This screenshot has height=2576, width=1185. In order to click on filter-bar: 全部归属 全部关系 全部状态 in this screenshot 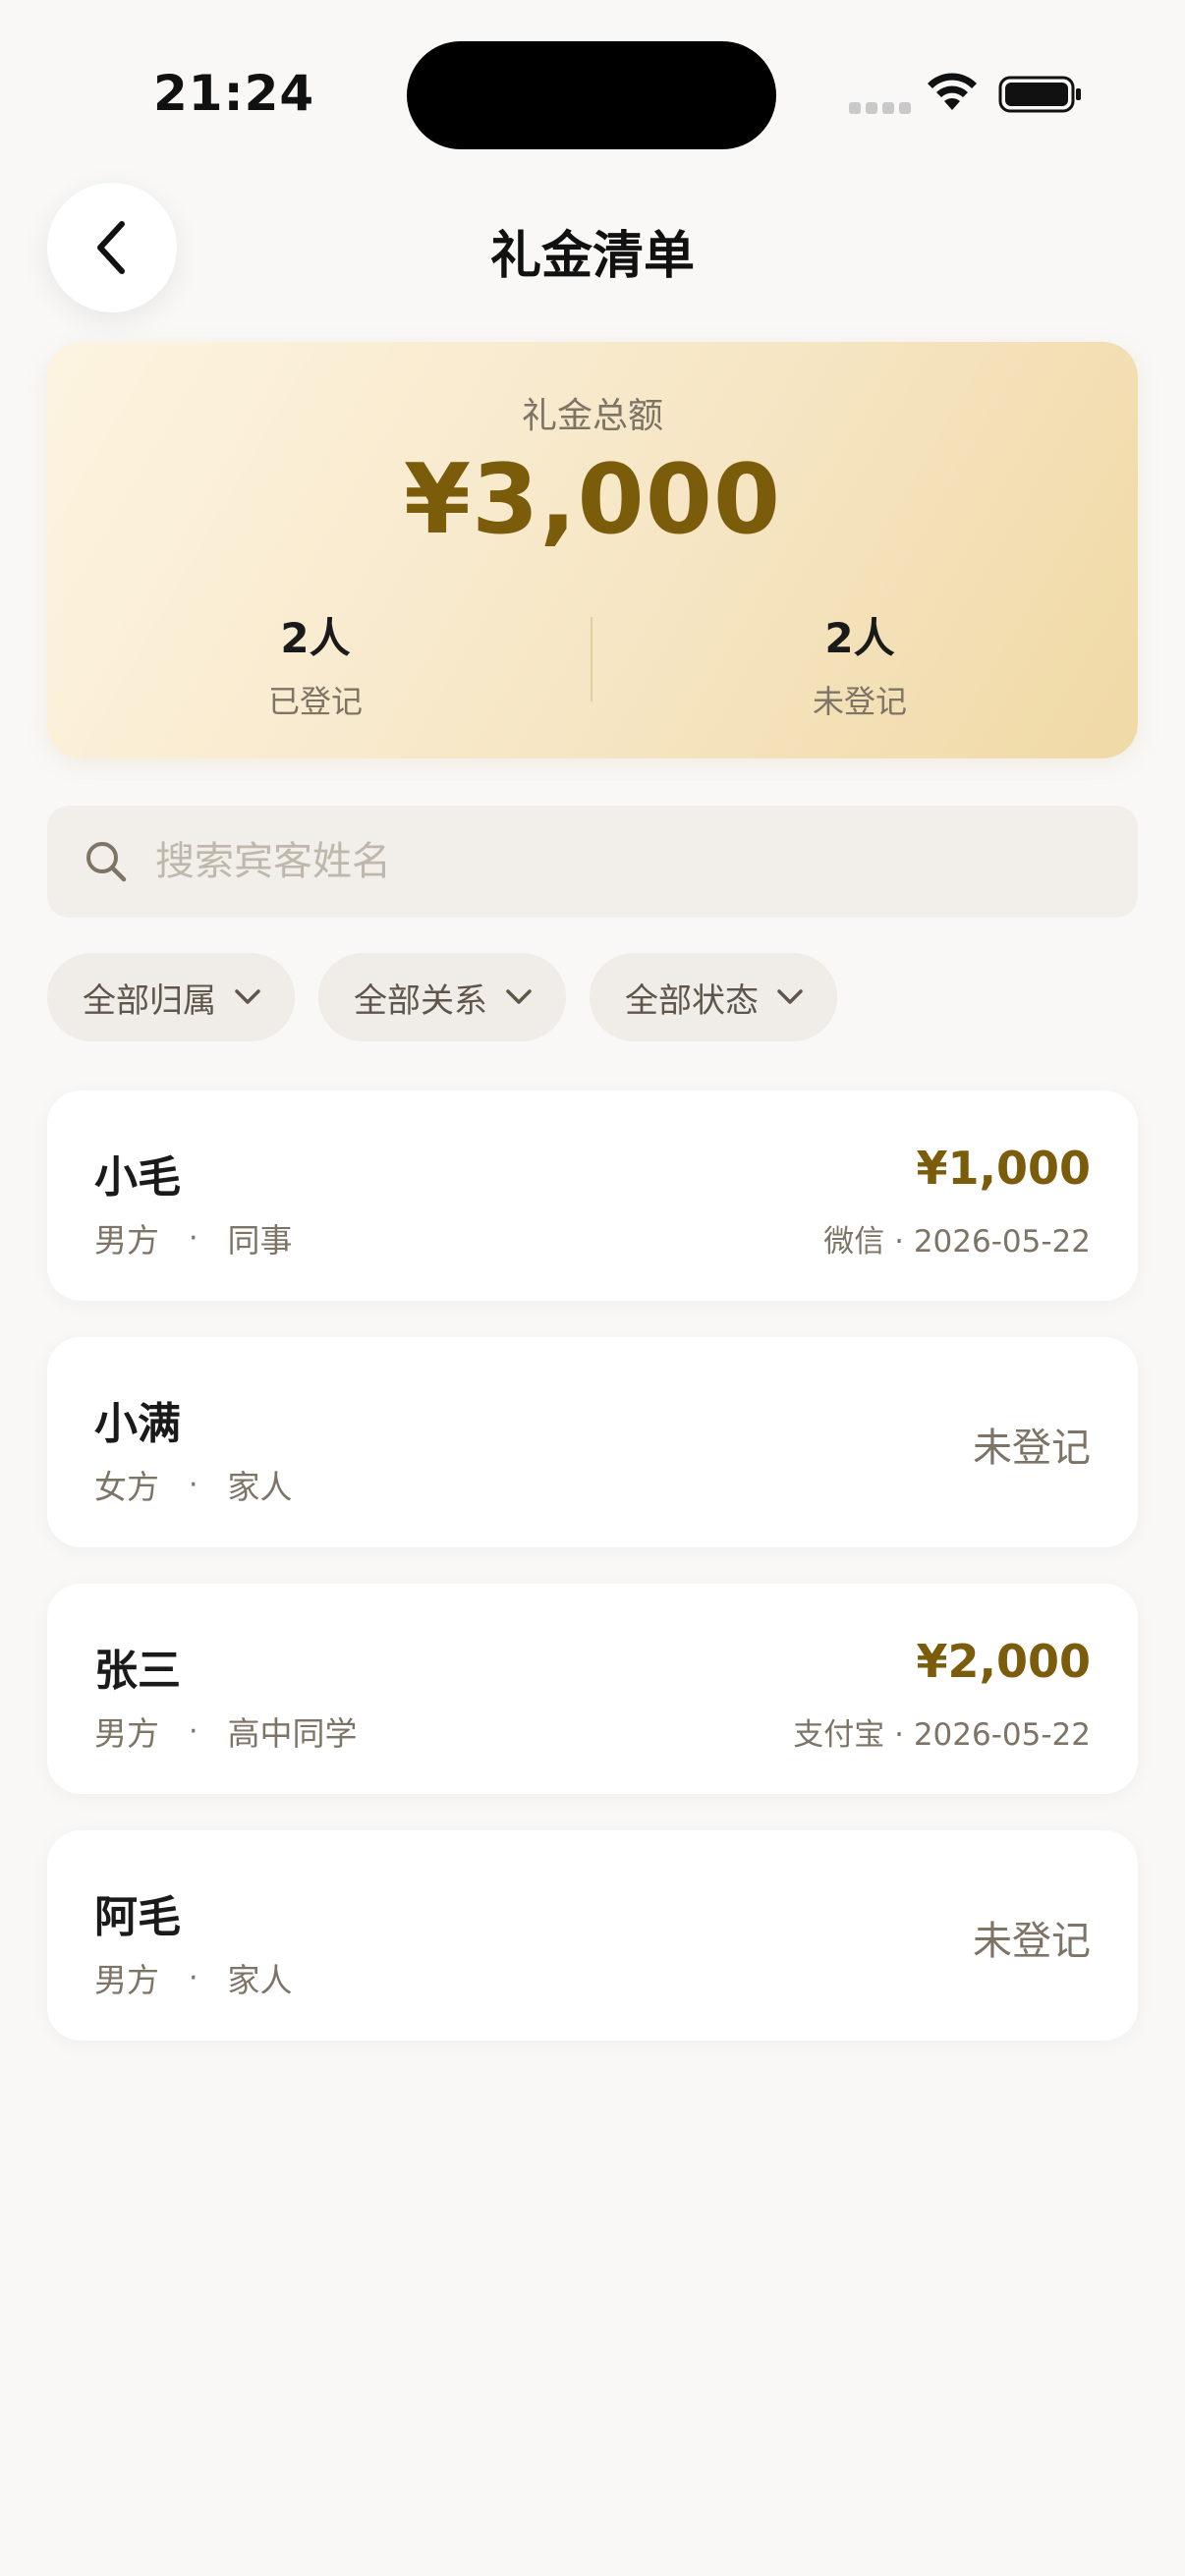, I will do `click(442, 997)`.